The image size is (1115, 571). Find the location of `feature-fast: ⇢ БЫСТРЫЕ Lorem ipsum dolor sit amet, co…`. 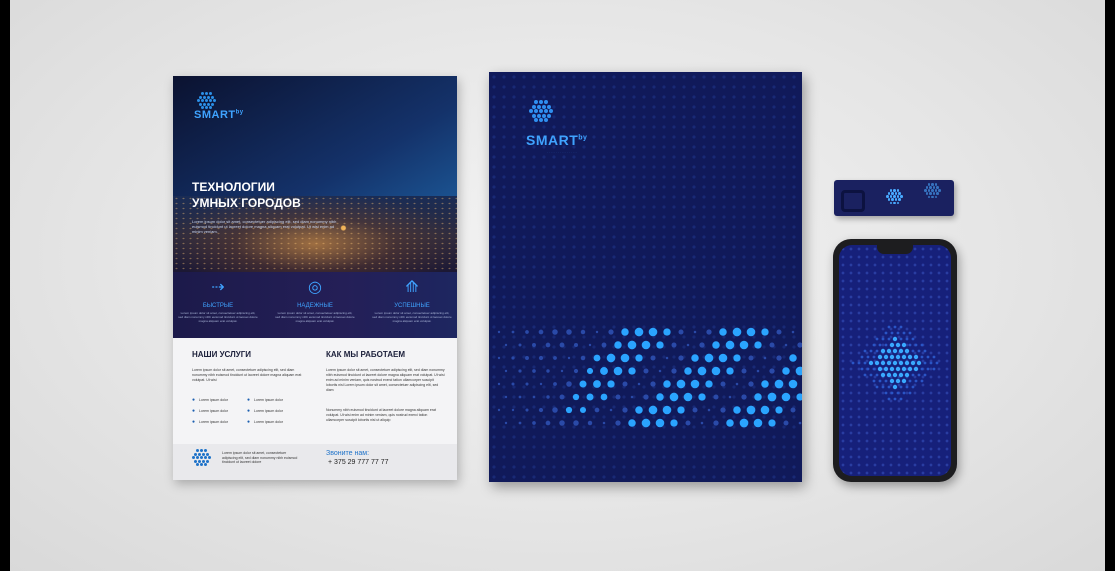

feature-fast: ⇢ БЫСТРЫЕ Lorem ipsum dolor sit amet, co… is located at coordinates (218, 301).